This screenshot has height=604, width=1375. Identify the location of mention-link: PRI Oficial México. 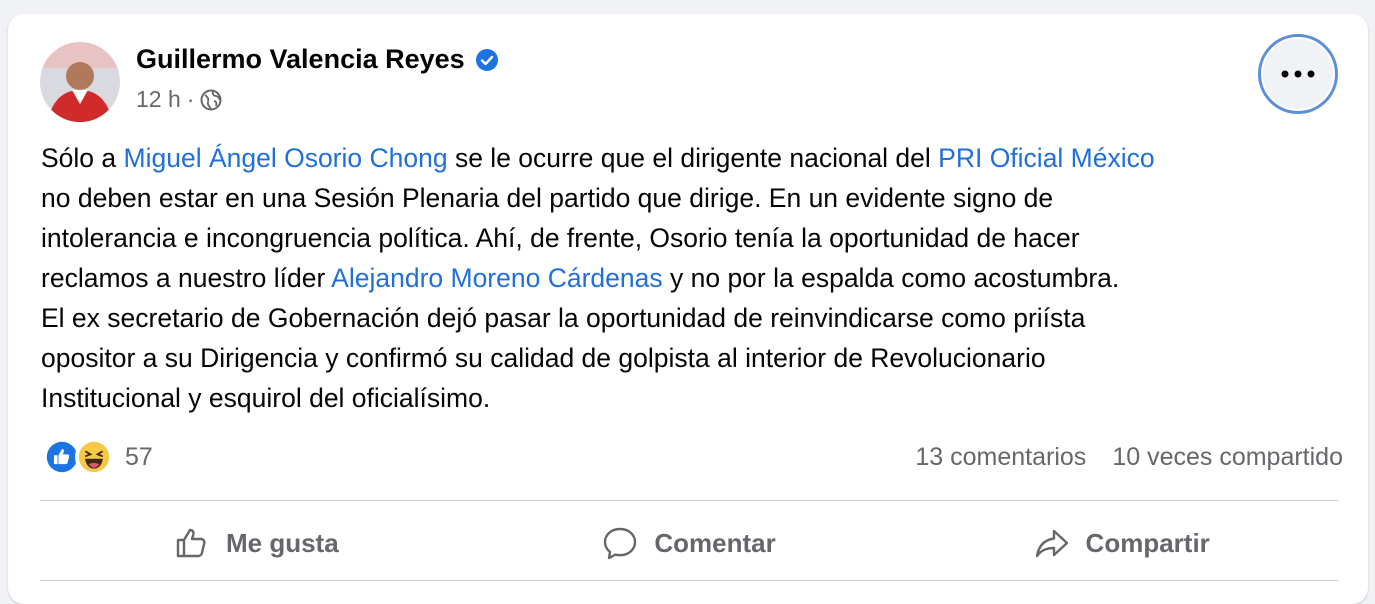
(1046, 158).